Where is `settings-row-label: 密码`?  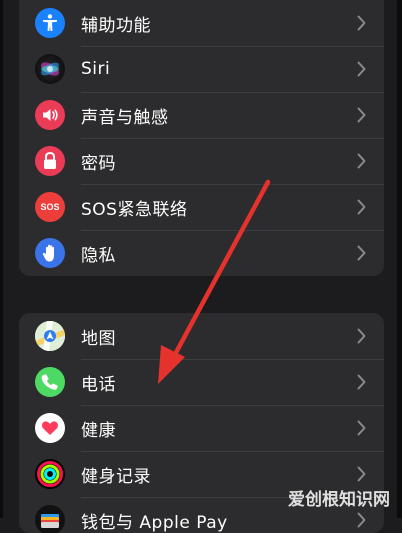 settings-row-label: 密码 is located at coordinates (98, 163).